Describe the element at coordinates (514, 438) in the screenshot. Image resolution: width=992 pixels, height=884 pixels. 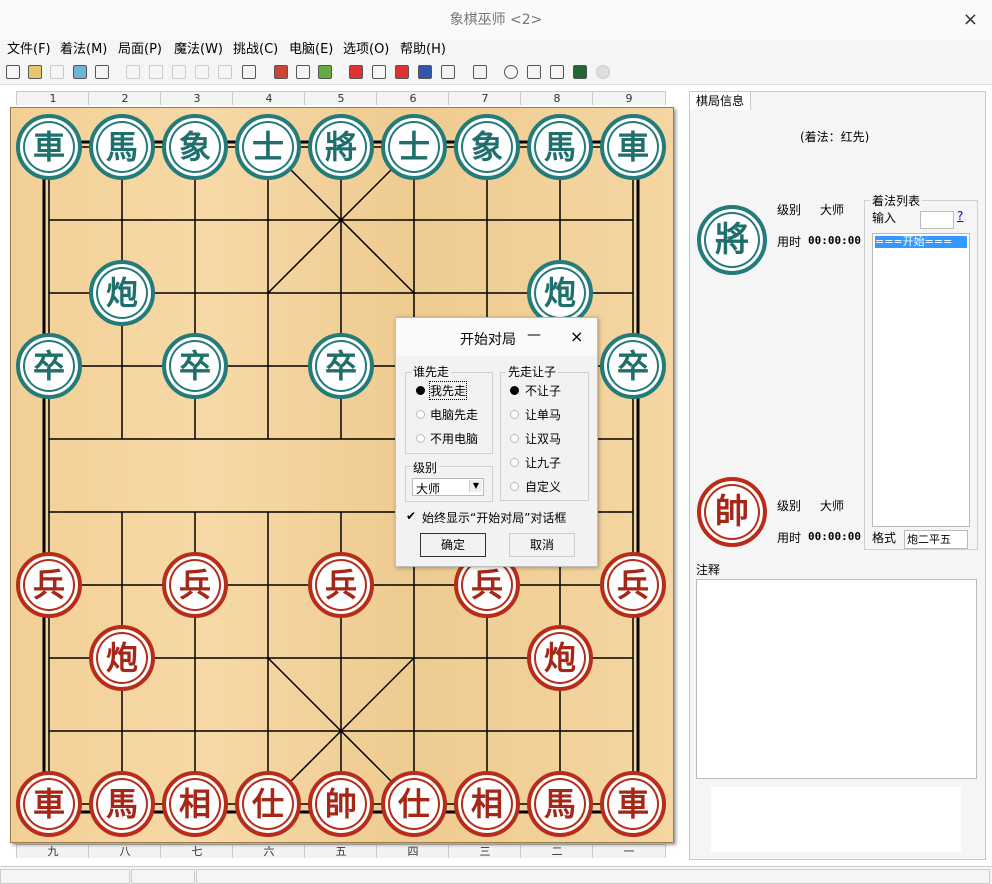
I see `radio-two-horses` at that location.